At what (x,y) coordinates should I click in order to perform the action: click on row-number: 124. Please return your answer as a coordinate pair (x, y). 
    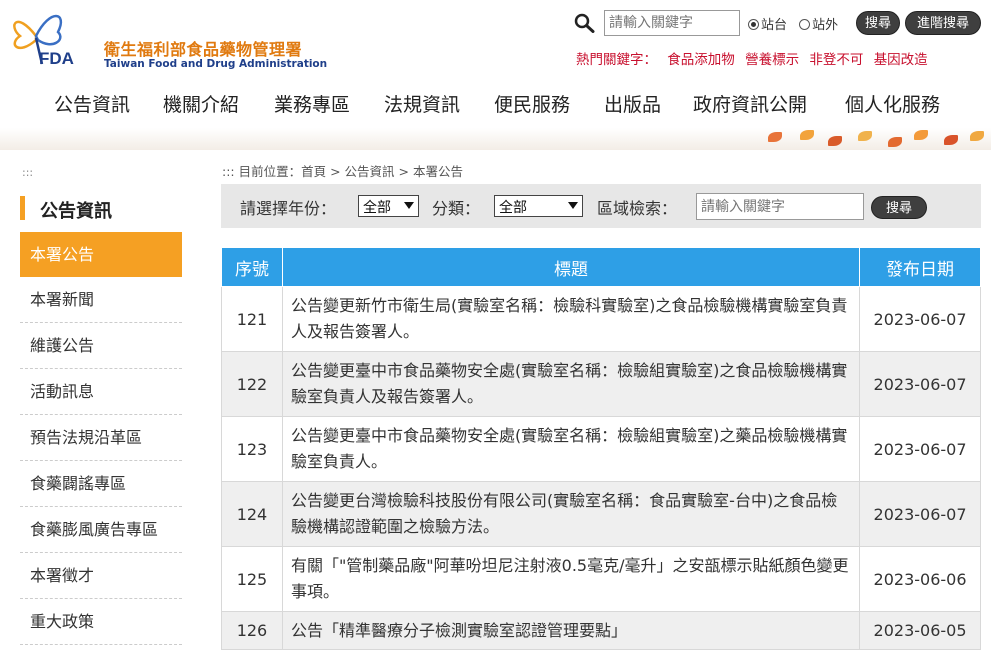
    Looking at the image, I should click on (252, 514).